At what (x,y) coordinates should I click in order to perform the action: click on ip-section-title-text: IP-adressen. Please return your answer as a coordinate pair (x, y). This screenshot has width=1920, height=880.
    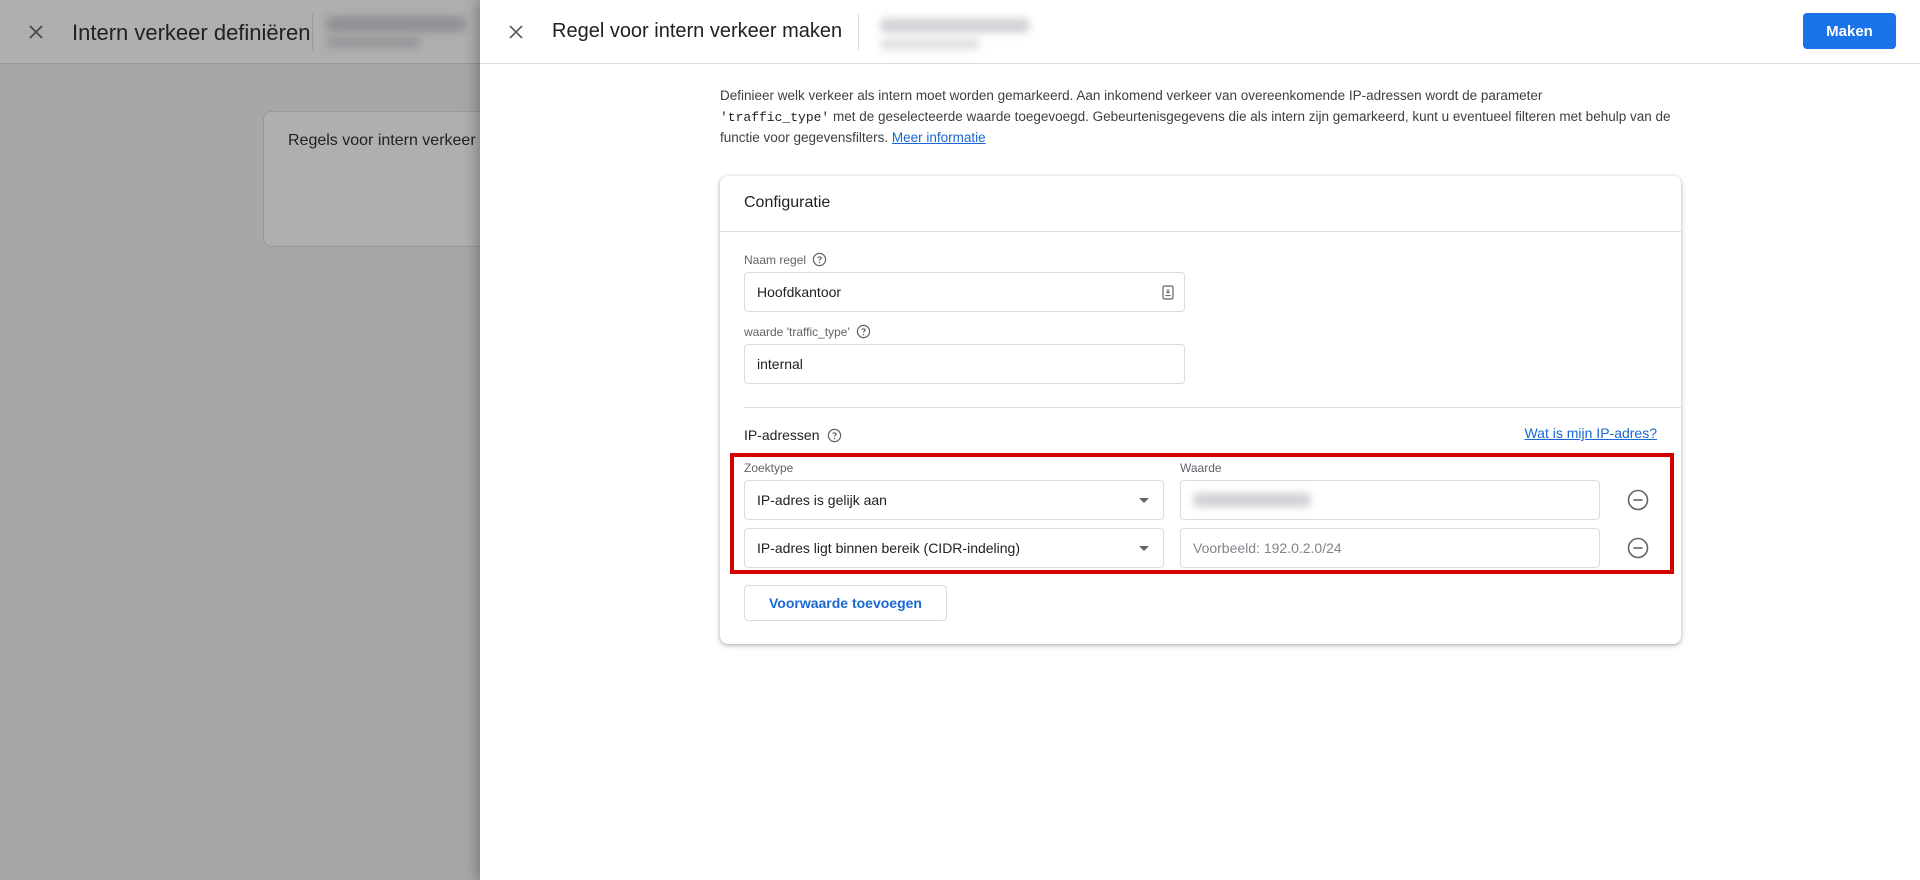
    Looking at the image, I should click on (782, 435).